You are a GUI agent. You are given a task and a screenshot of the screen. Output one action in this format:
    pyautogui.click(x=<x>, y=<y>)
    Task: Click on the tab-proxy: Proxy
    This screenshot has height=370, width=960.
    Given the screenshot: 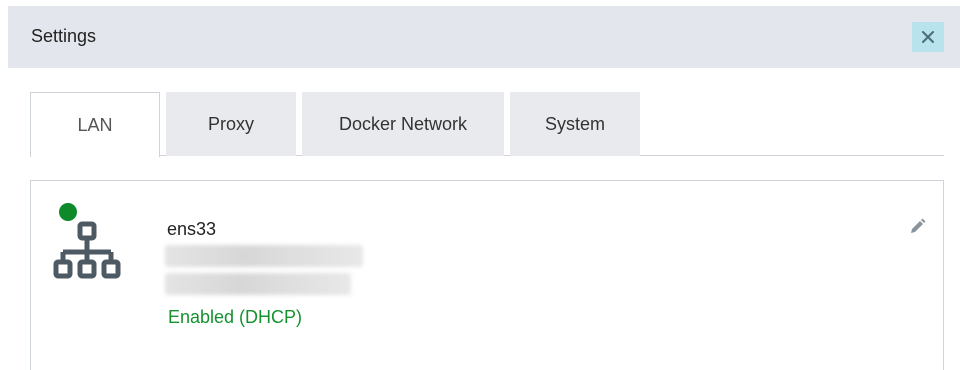 What is the action you would take?
    pyautogui.click(x=231, y=124)
    